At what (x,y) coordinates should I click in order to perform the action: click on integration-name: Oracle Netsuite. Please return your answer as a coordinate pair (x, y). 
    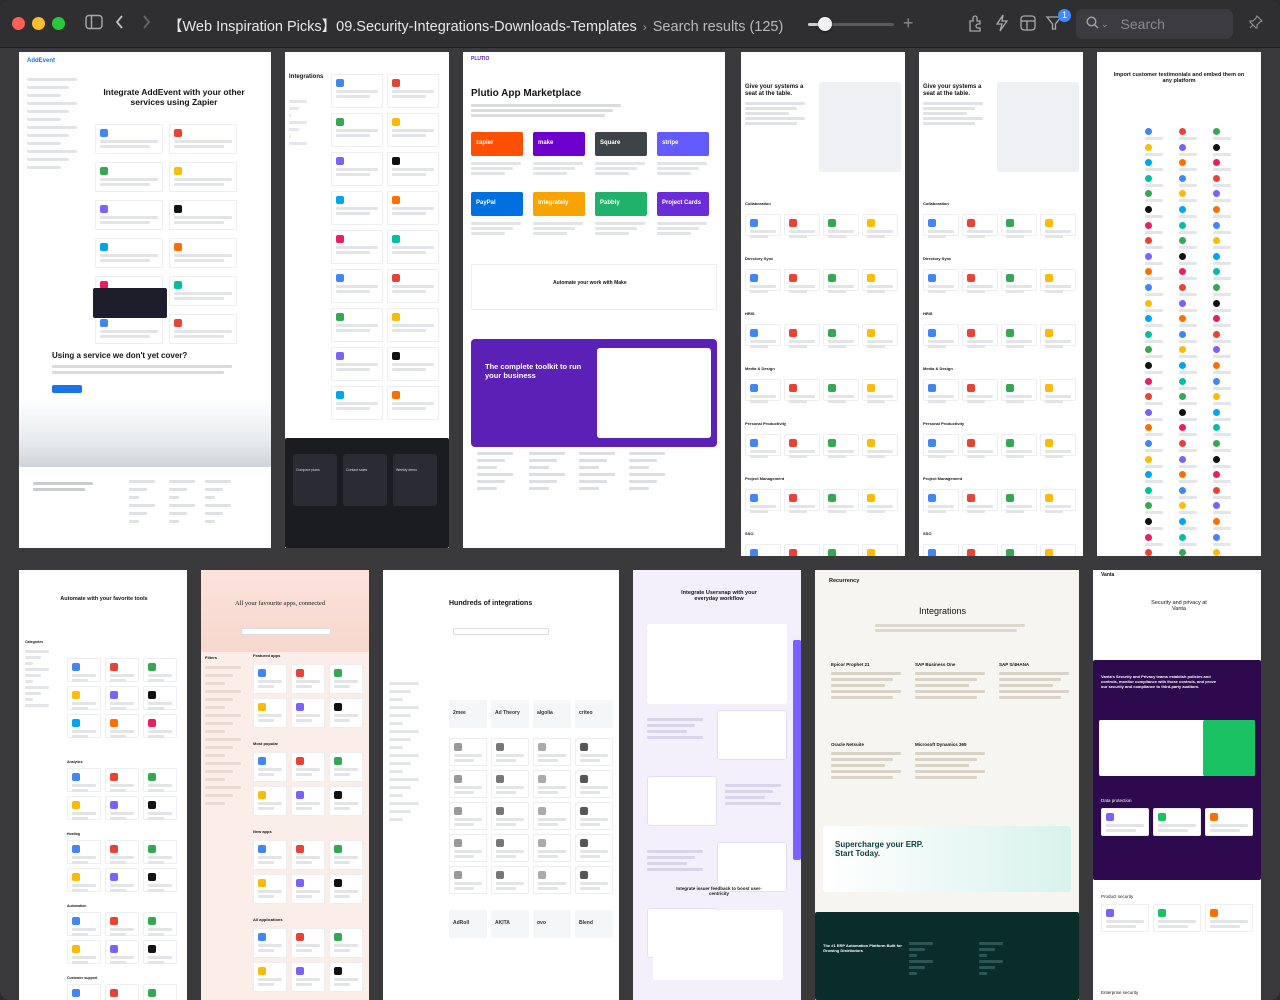
    Looking at the image, I should click on (848, 744).